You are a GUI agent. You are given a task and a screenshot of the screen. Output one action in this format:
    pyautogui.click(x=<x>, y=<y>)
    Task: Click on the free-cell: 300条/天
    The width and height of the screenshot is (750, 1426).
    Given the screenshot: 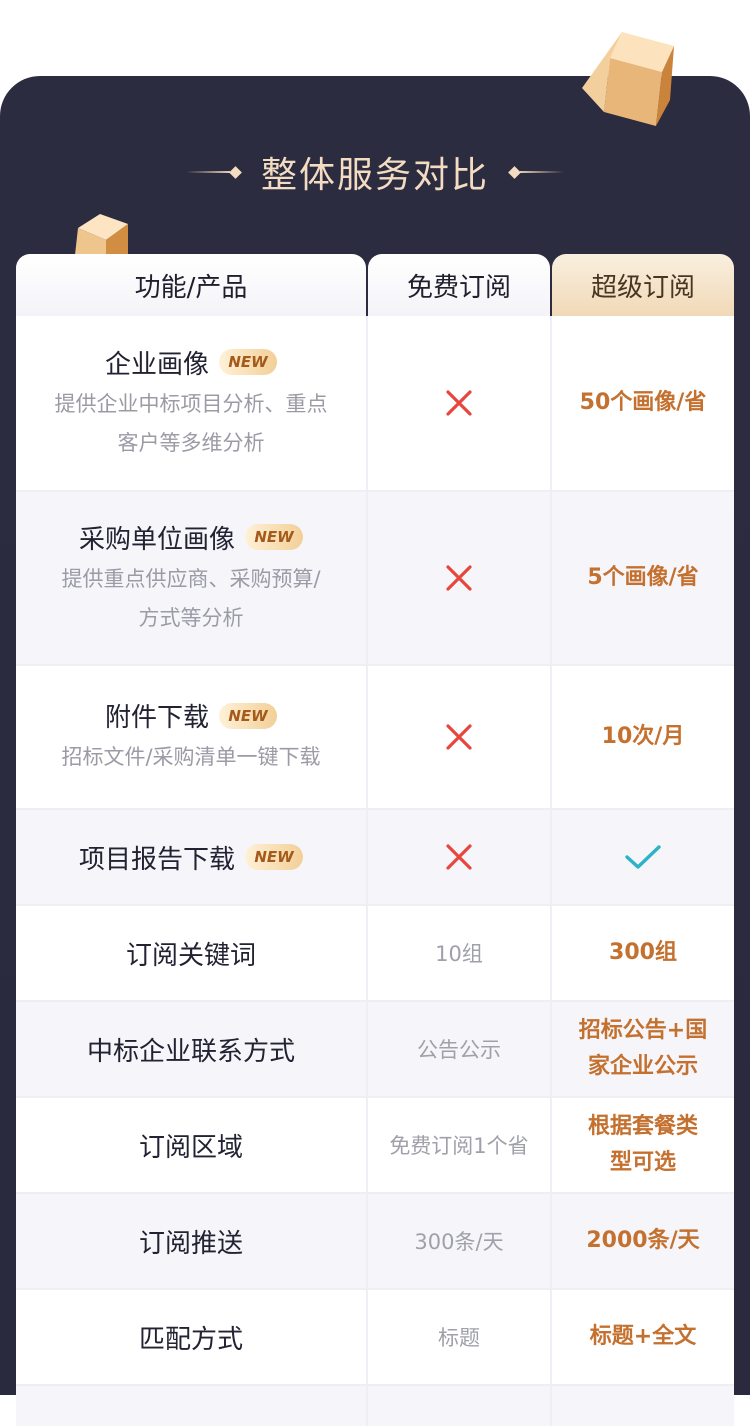 What is the action you would take?
    pyautogui.click(x=458, y=1241)
    